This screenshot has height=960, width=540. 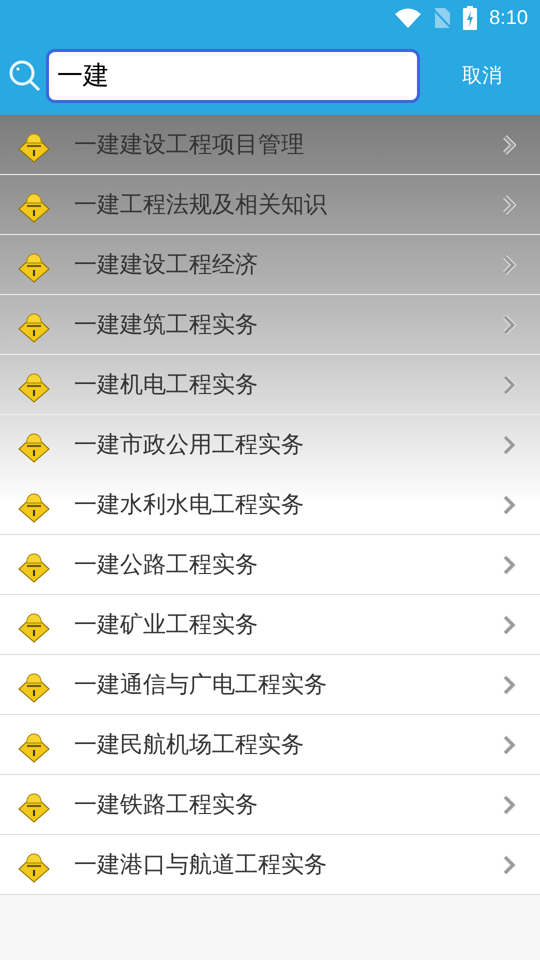 I want to click on result-item: 一建工程法规及相关知识, so click(x=270, y=205).